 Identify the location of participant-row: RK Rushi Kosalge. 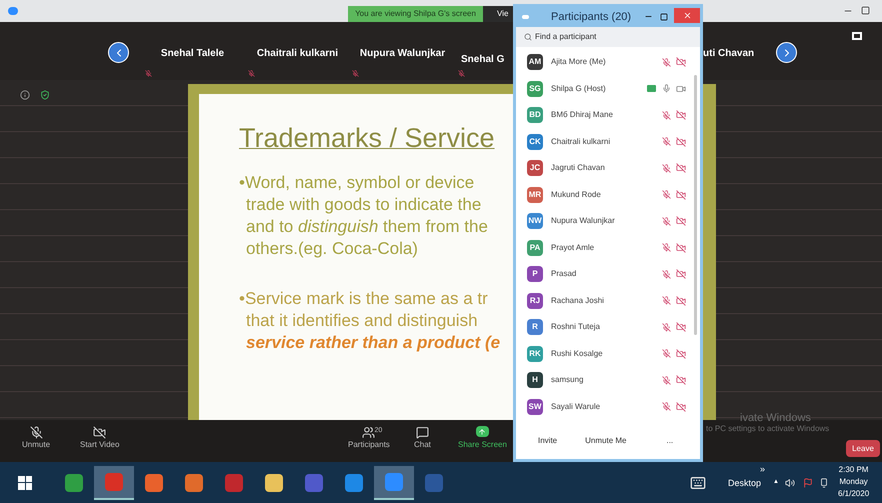
(608, 353).